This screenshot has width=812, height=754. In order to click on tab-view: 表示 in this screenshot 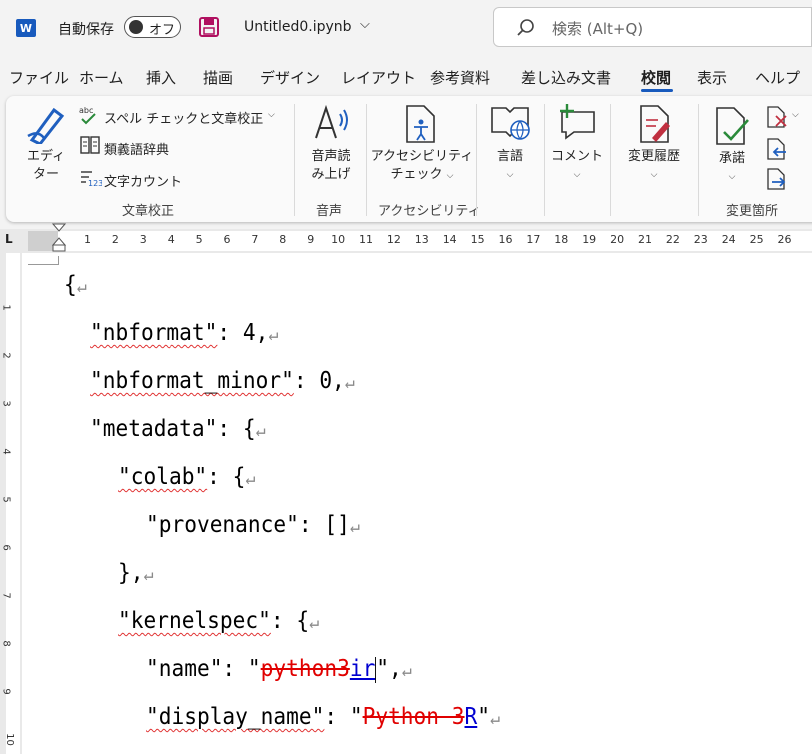, I will do `click(712, 77)`.